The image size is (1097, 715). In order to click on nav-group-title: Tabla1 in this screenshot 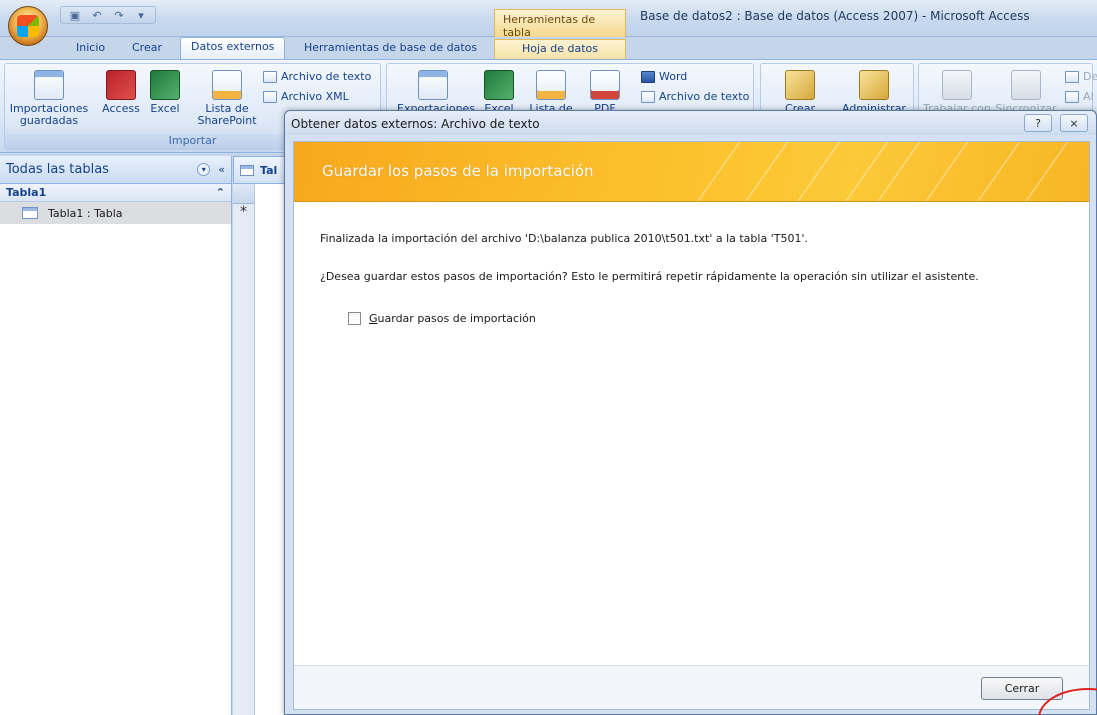, I will do `click(26, 192)`.